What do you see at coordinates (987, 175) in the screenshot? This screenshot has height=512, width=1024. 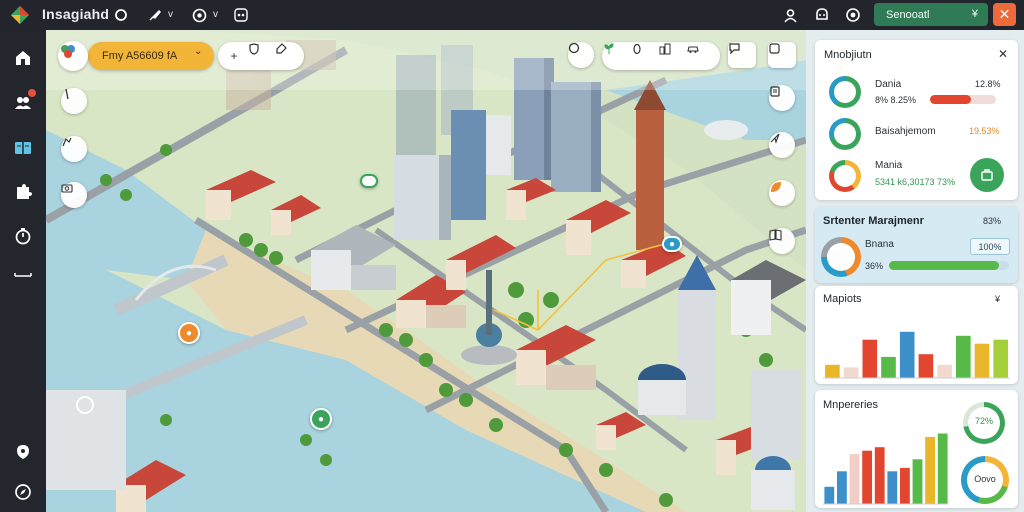 I see `open-folder-button` at bounding box center [987, 175].